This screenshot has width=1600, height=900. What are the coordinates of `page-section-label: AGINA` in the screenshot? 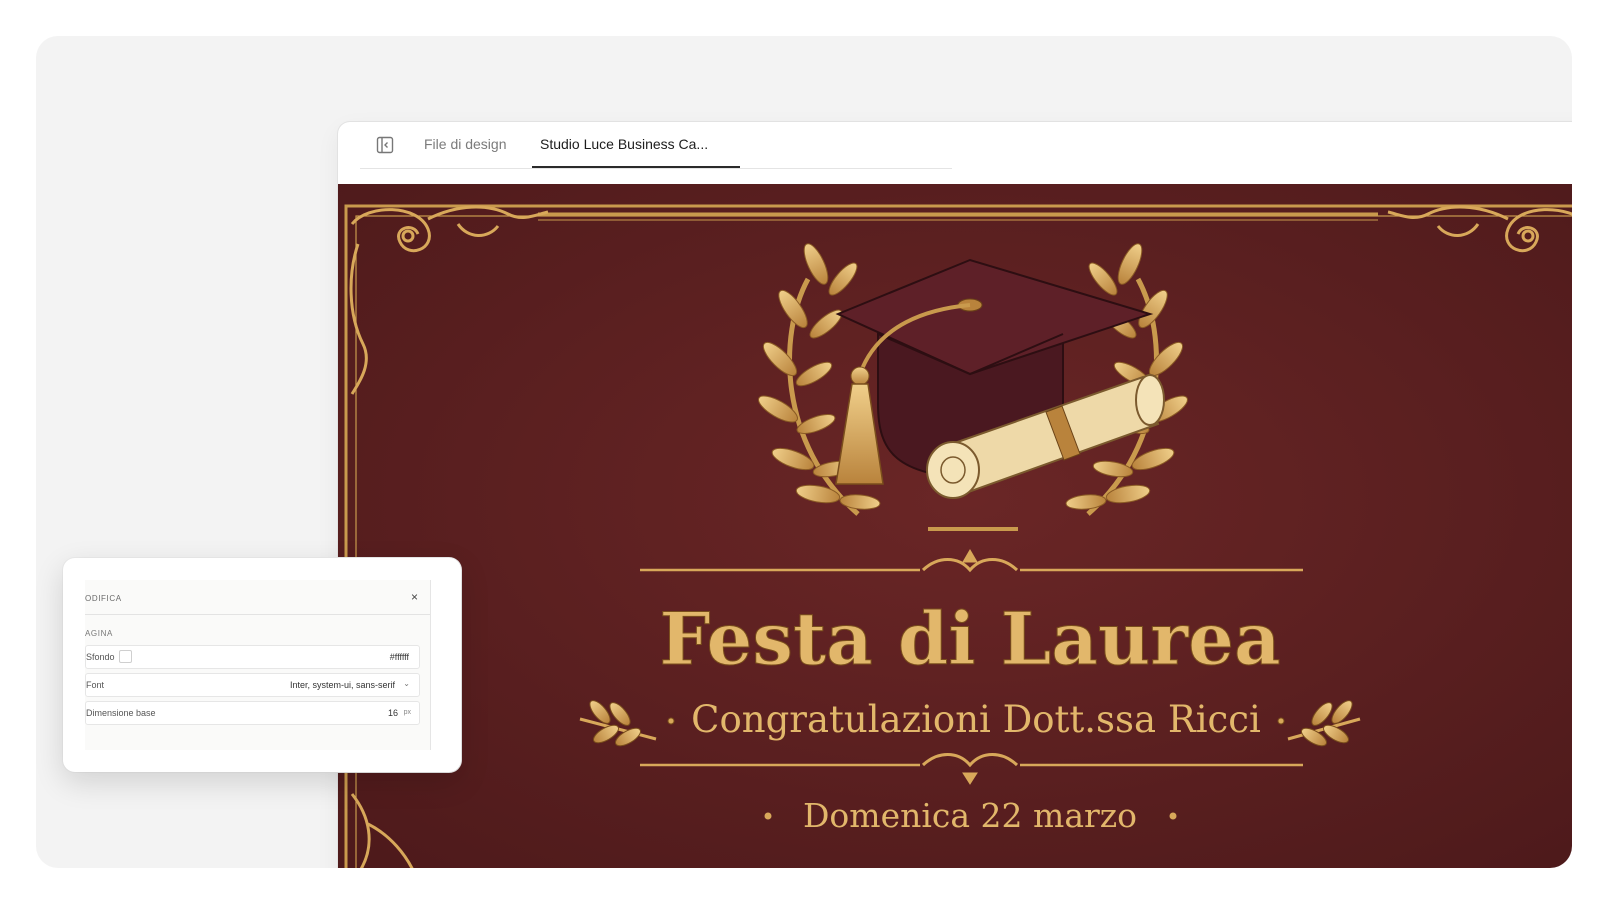 It's located at (99, 633).